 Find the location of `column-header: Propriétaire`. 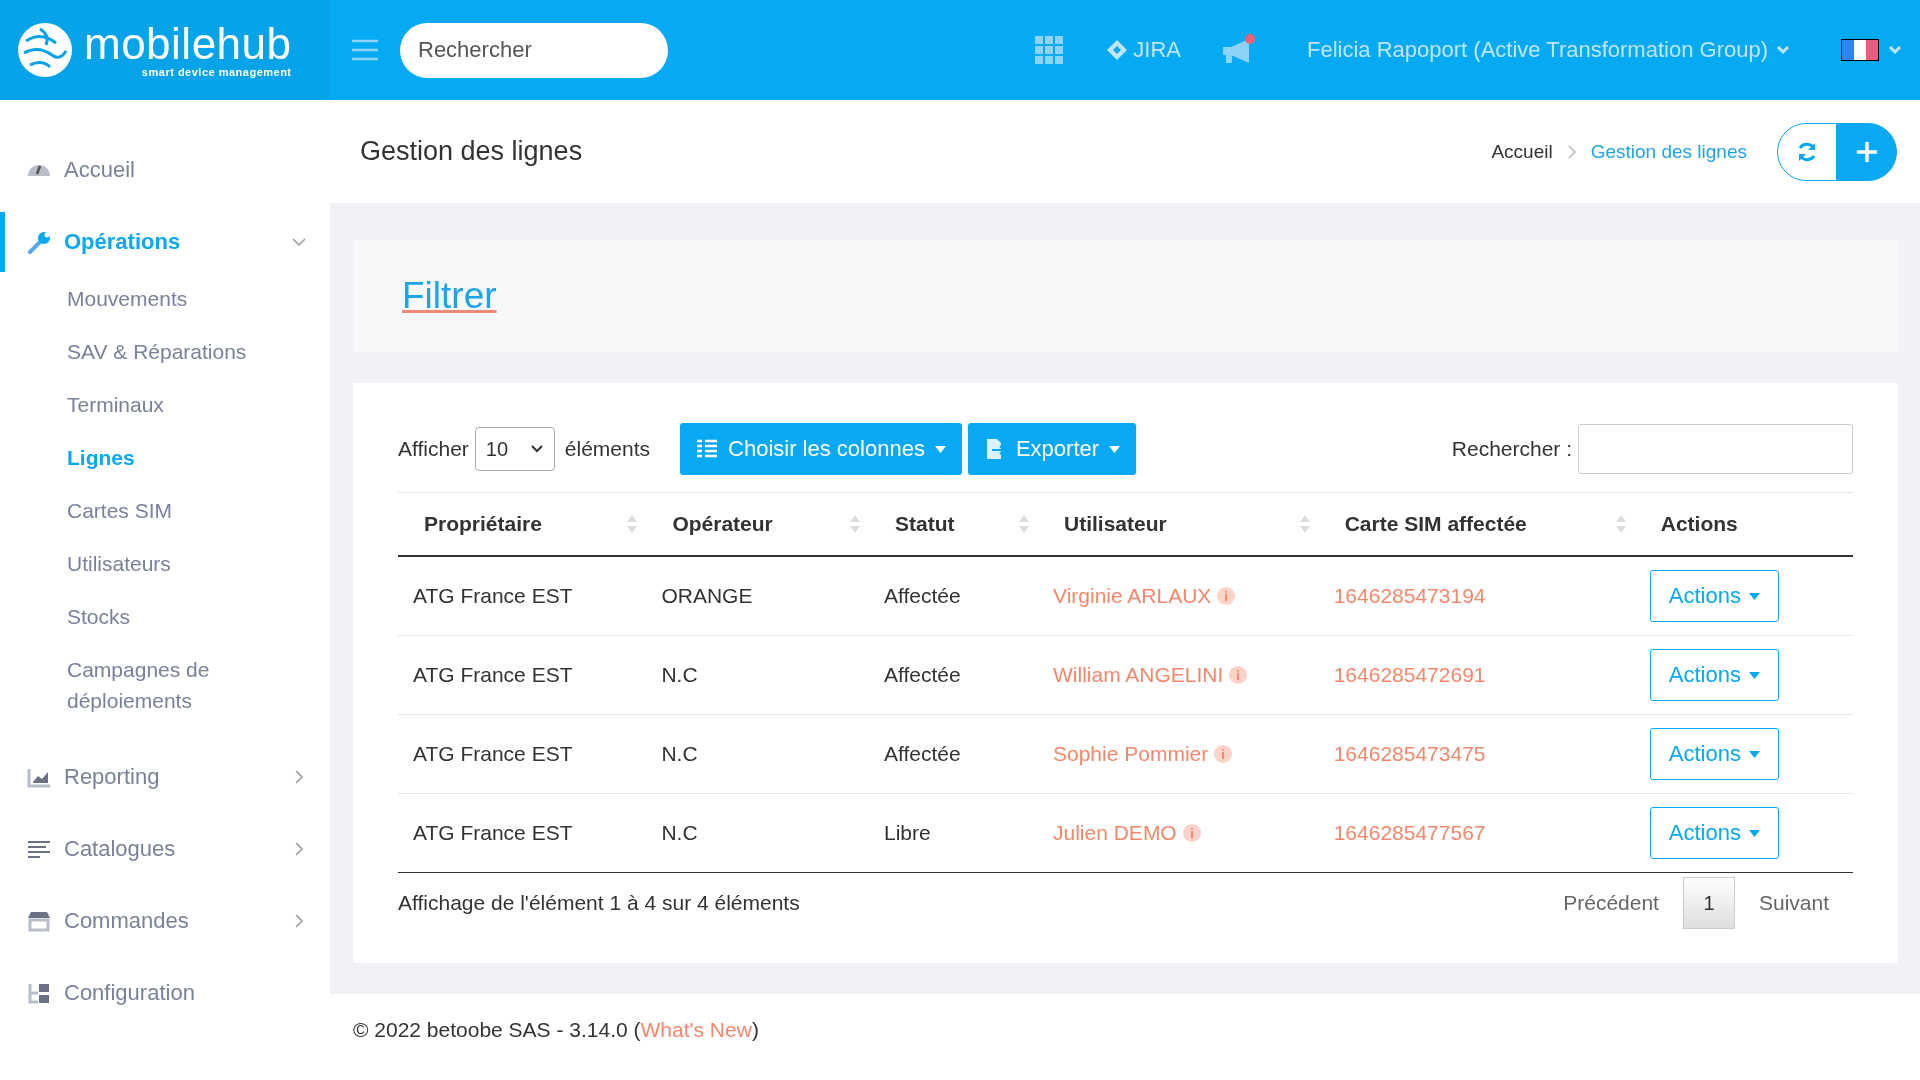

column-header: Propriétaire is located at coordinates (522, 524).